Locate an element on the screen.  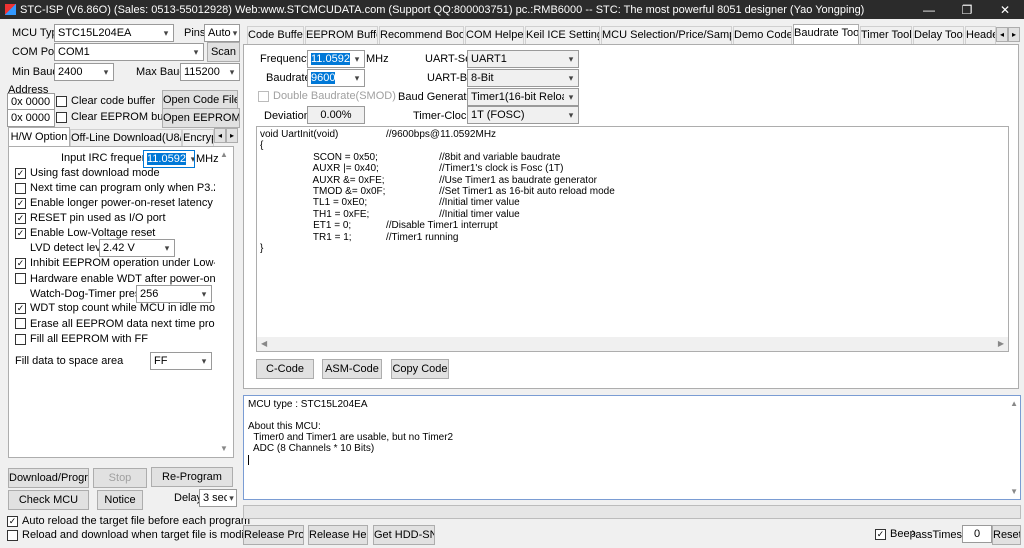
min-baud-select: 2400 ▾ is located at coordinates (84, 72).